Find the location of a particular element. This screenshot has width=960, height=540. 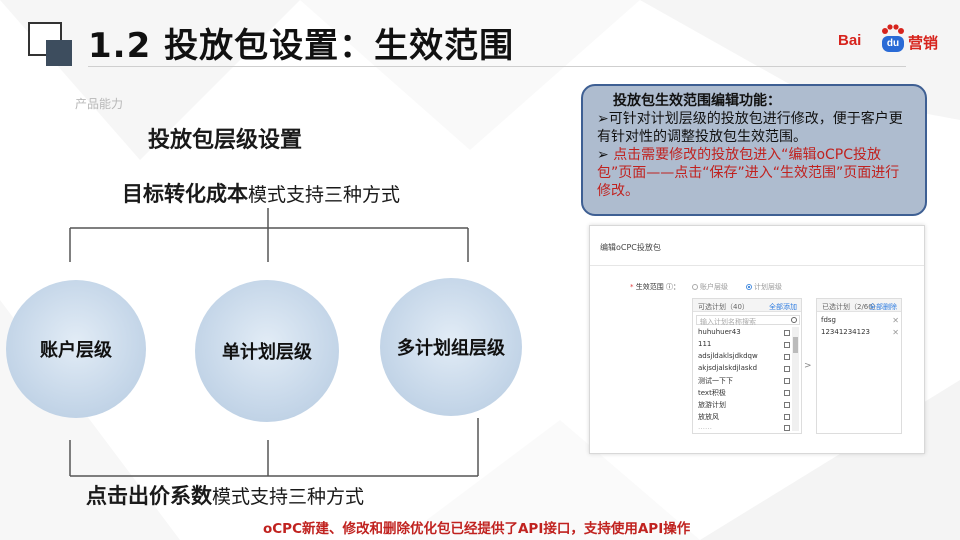

logo-du-text: du is located at coordinates (893, 44).